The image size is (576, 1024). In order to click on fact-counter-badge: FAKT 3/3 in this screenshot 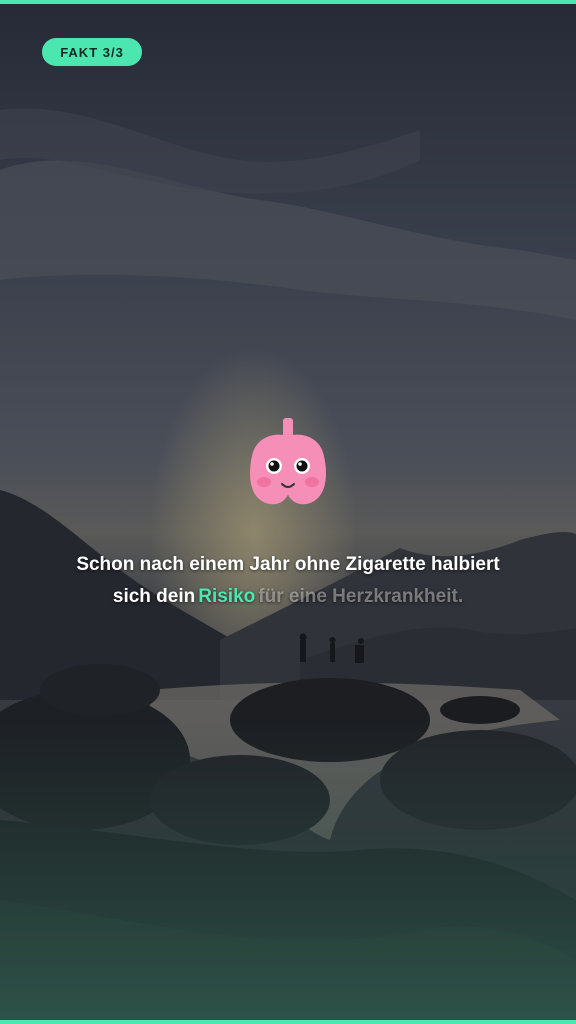, I will do `click(92, 52)`.